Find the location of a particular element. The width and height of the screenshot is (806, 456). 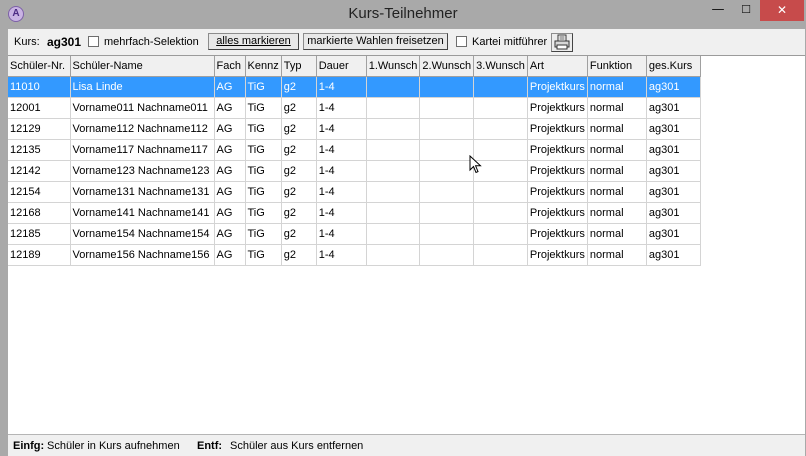

close-icon: ✕ is located at coordinates (782, 10).